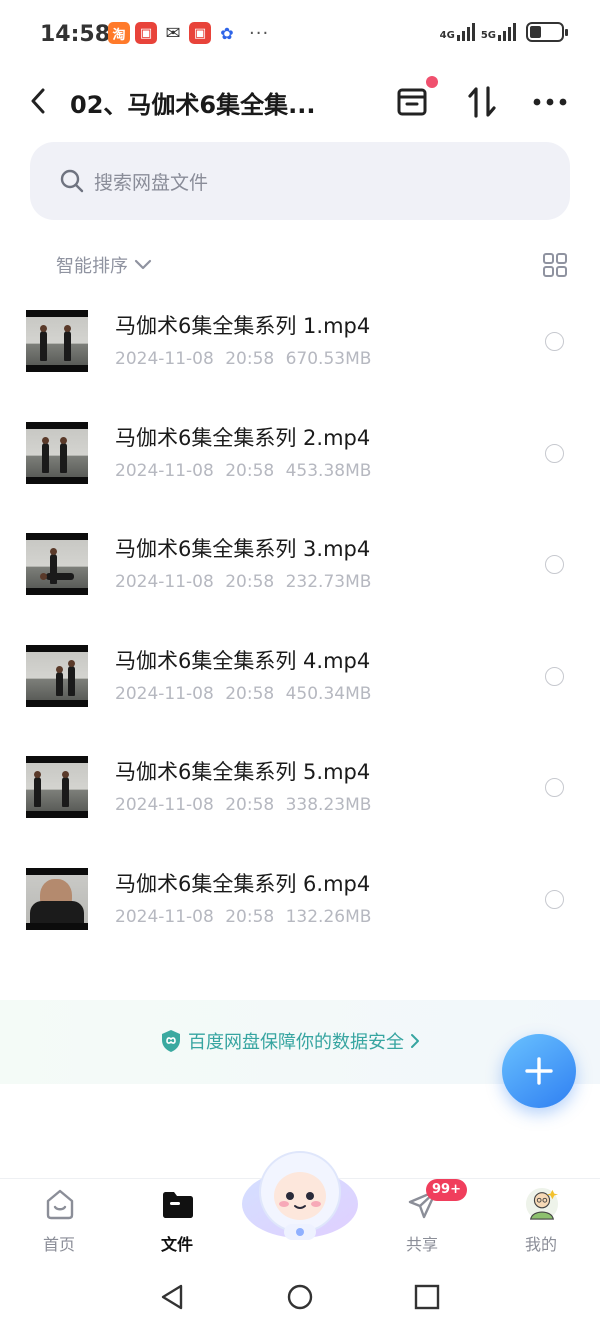  I want to click on system-recents-button, so click(427, 1297).